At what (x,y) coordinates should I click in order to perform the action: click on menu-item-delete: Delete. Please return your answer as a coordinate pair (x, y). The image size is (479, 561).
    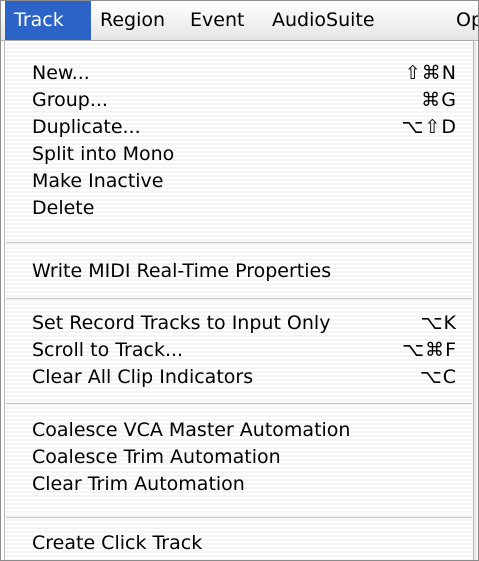
    Looking at the image, I should click on (239, 208).